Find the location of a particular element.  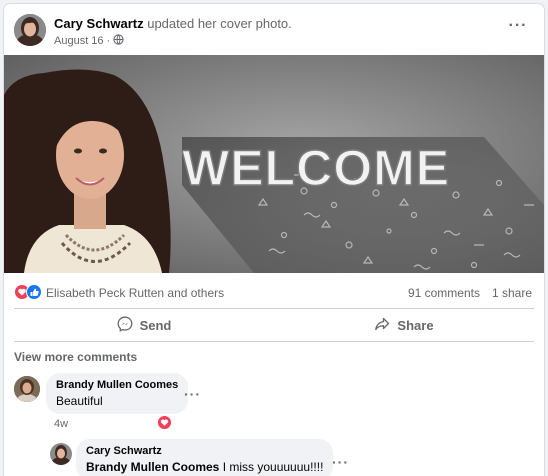

globe-icon is located at coordinates (118, 41).